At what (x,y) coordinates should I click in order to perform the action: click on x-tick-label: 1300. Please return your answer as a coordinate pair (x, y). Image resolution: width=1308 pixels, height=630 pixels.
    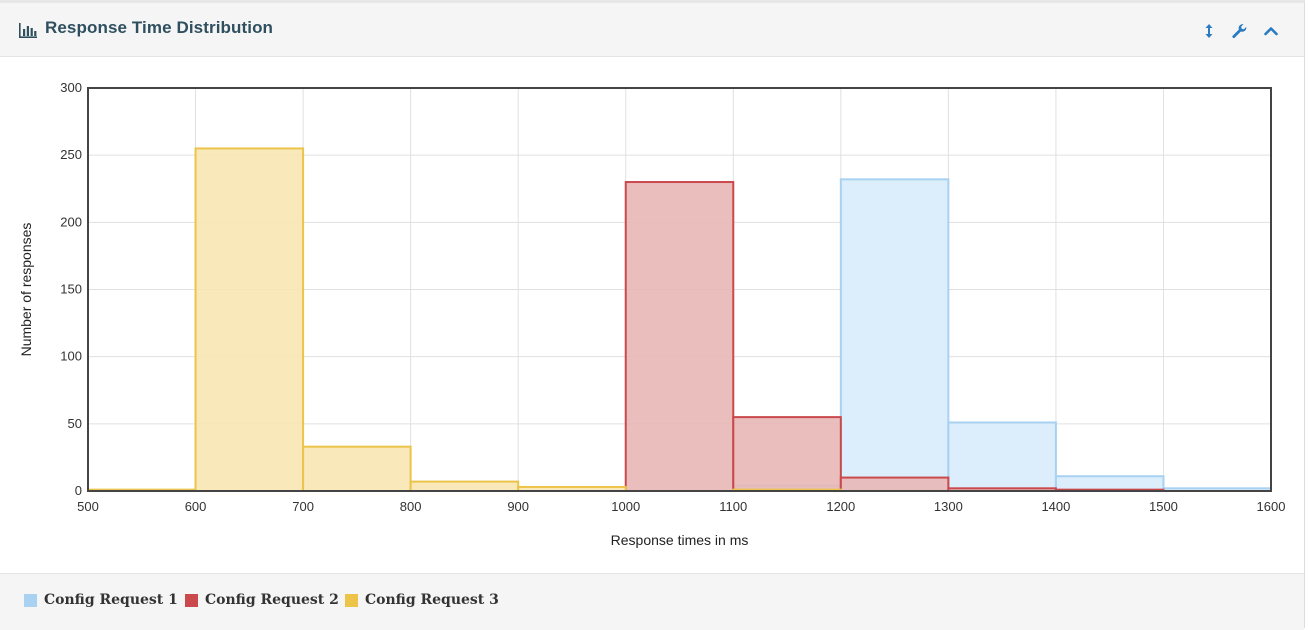
    Looking at the image, I should click on (948, 506).